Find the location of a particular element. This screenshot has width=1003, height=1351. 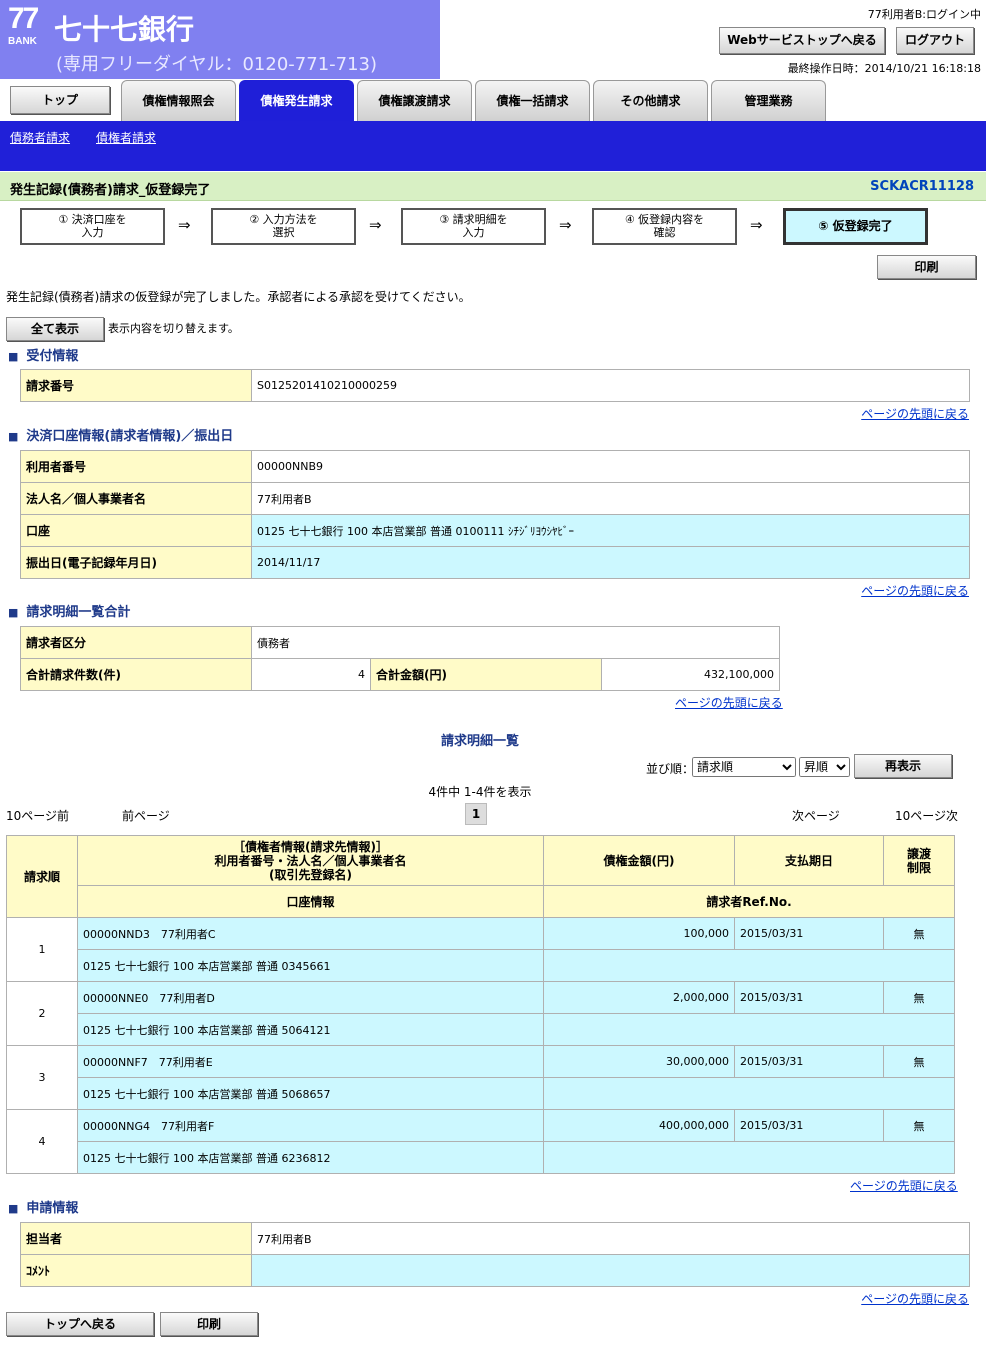

result-count: 4件中 1-4件を表示 is located at coordinates (480, 792).